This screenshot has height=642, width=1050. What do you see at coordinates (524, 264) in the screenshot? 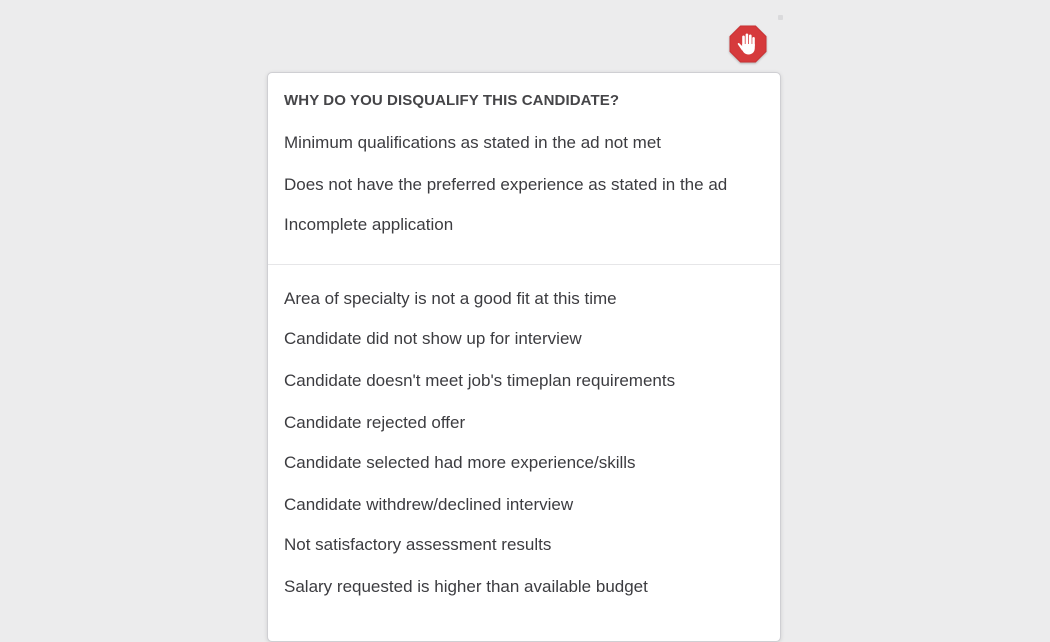
I see `group-divider` at bounding box center [524, 264].